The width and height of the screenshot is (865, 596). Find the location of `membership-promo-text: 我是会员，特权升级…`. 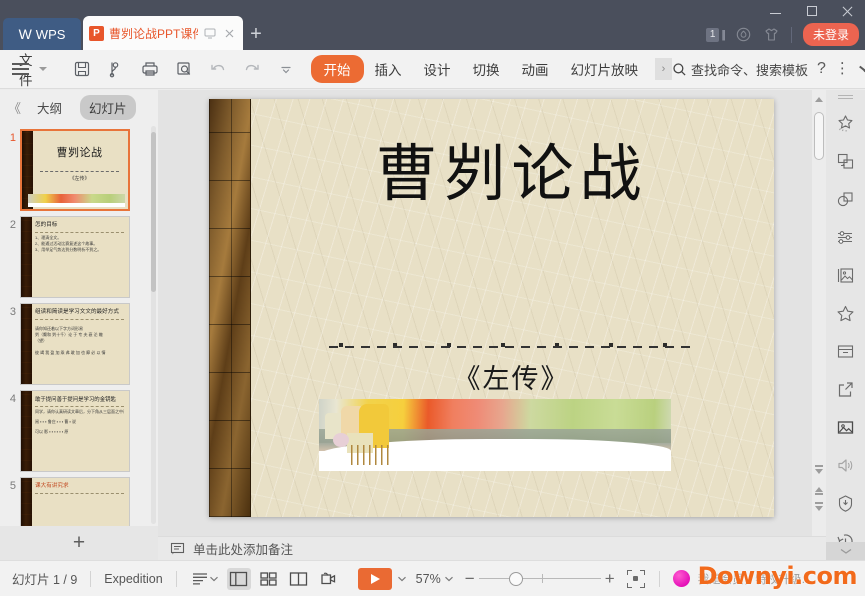

membership-promo-text: 我是会员，特权升级… is located at coordinates (755, 579).